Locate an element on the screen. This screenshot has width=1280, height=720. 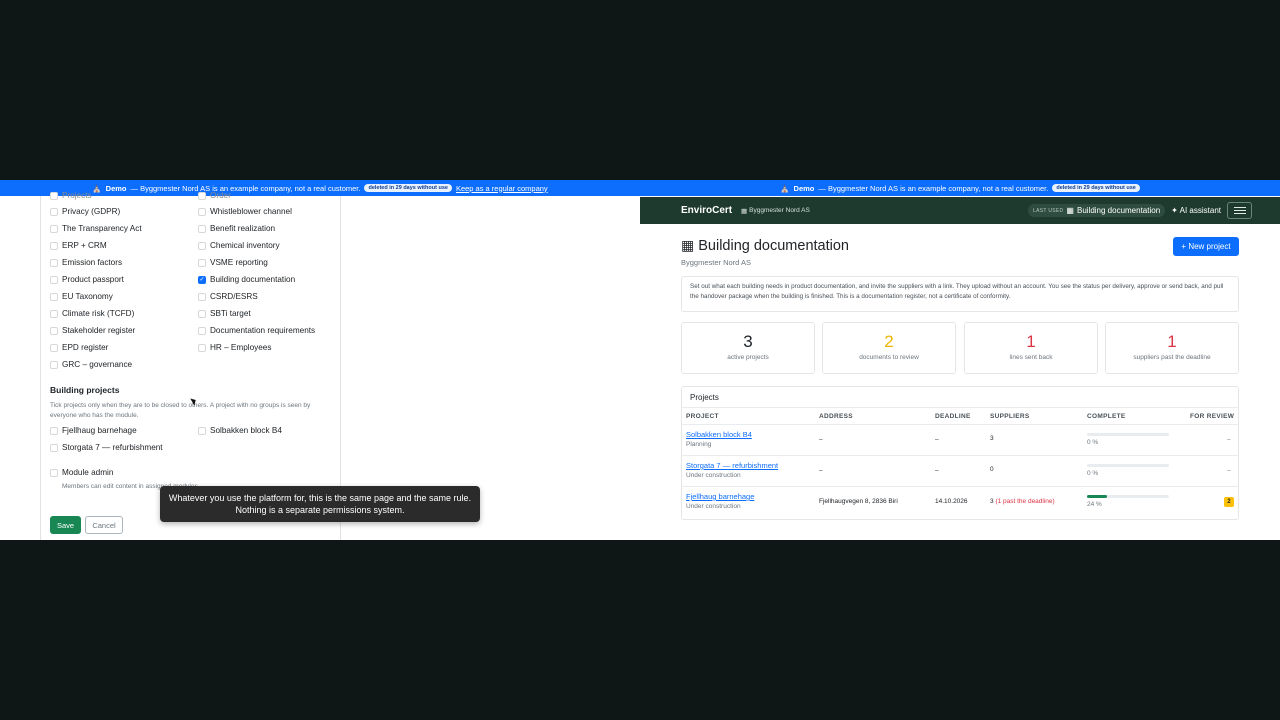
module-checkbox: HR – Employees is located at coordinates (234, 347).